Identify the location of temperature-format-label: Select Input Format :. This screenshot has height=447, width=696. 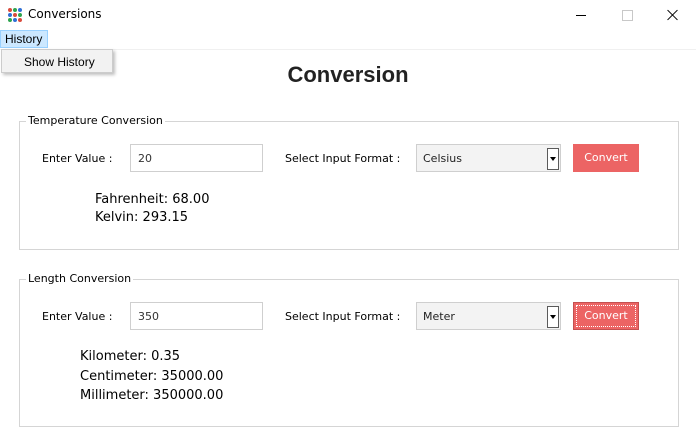
(343, 158).